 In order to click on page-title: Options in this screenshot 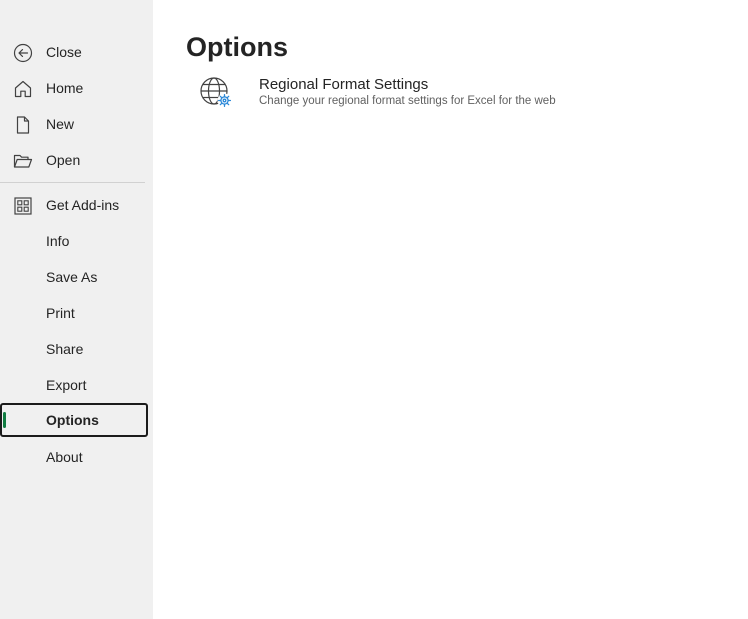, I will do `click(237, 47)`.